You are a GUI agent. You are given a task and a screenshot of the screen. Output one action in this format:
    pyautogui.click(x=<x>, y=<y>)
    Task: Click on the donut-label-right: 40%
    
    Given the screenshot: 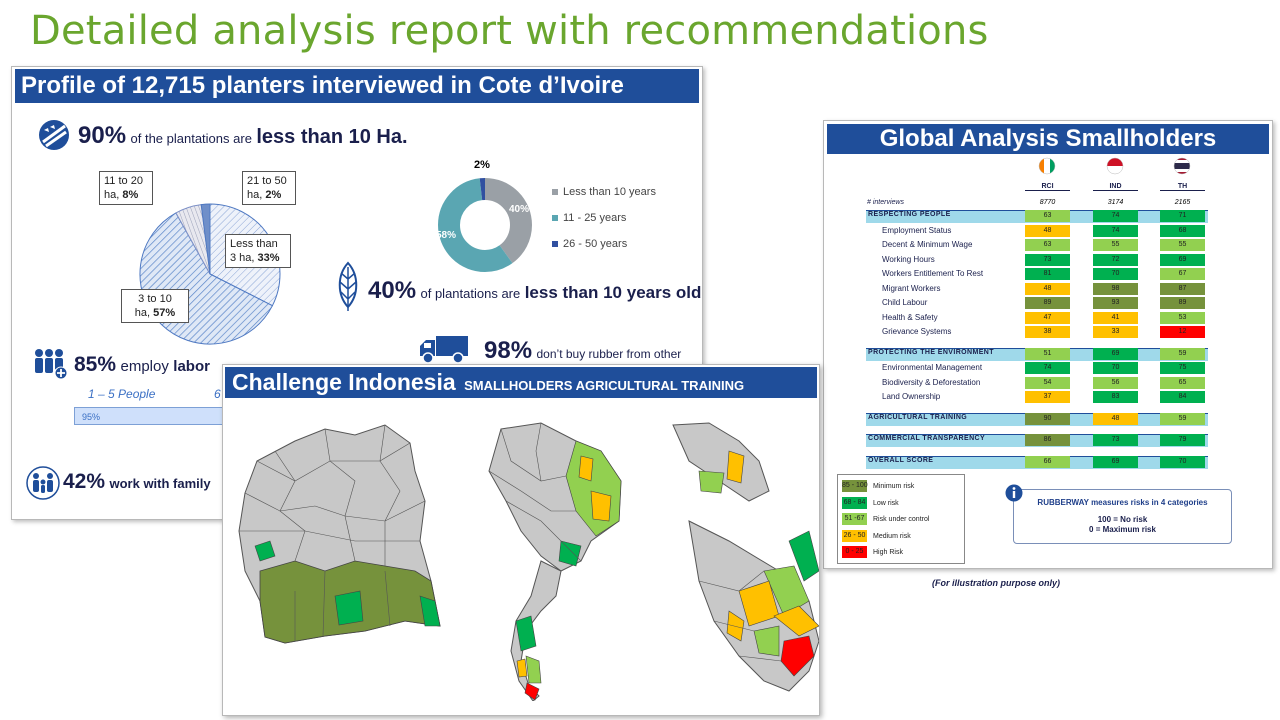 What is the action you would take?
    pyautogui.click(x=519, y=209)
    